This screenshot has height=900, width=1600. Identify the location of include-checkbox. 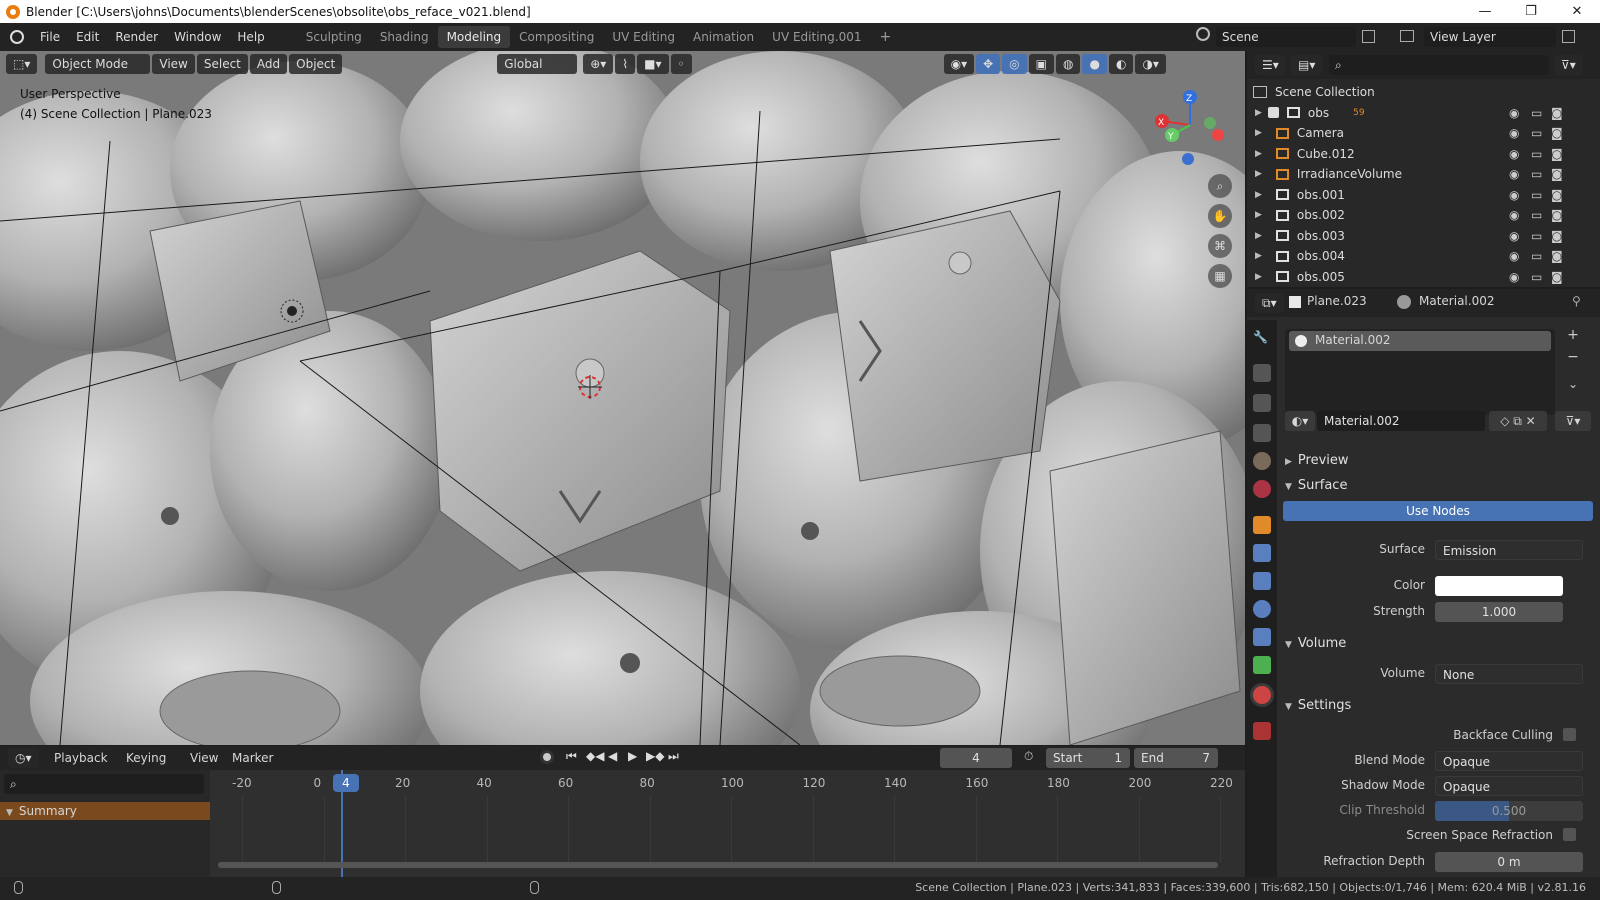
(1273, 112).